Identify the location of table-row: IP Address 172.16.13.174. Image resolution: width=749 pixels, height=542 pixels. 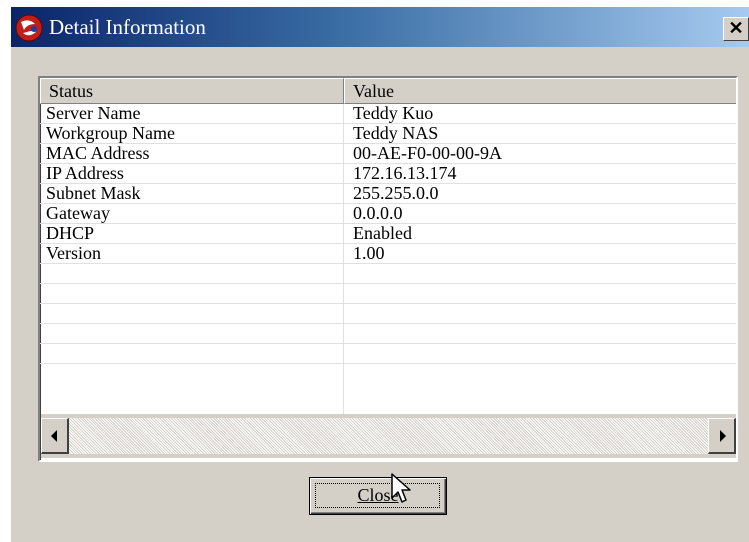
(388, 173).